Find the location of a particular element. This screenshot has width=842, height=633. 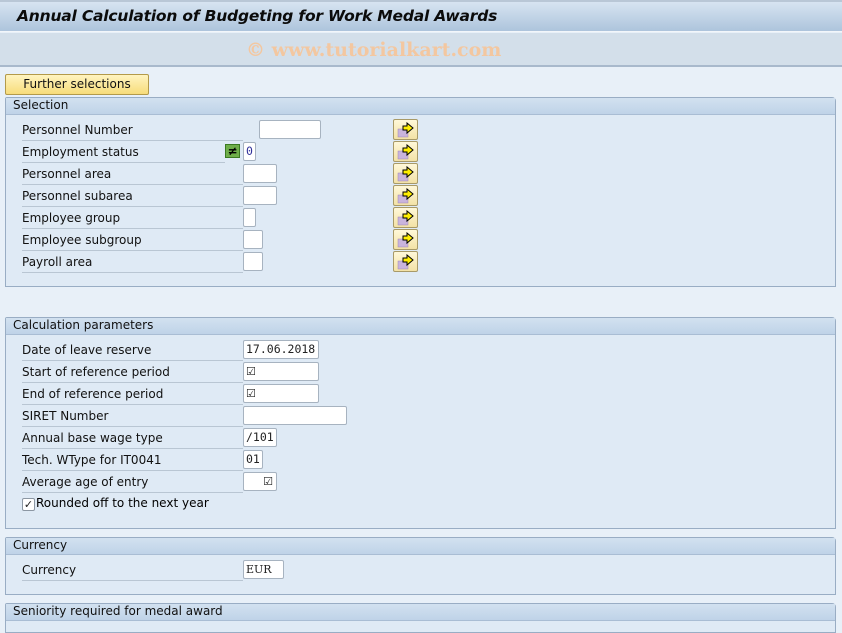

personnel-subarea-label: Personnel subarea is located at coordinates (132, 197).